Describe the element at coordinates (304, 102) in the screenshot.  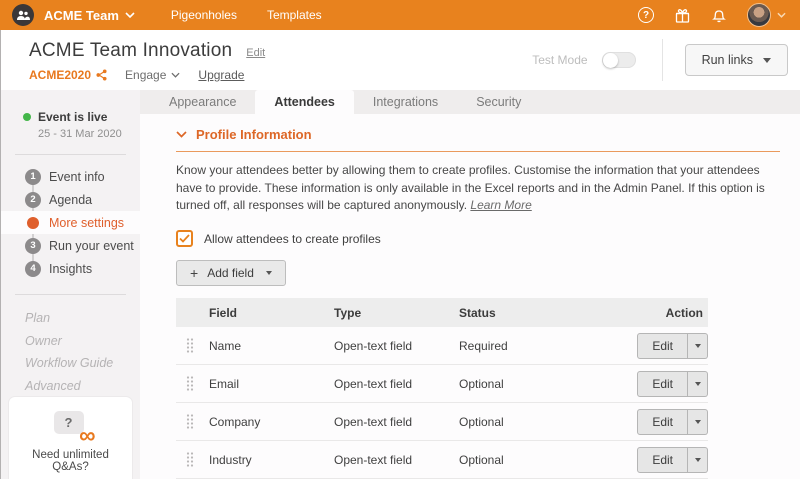
I see `tab-attendees: Attendees` at that location.